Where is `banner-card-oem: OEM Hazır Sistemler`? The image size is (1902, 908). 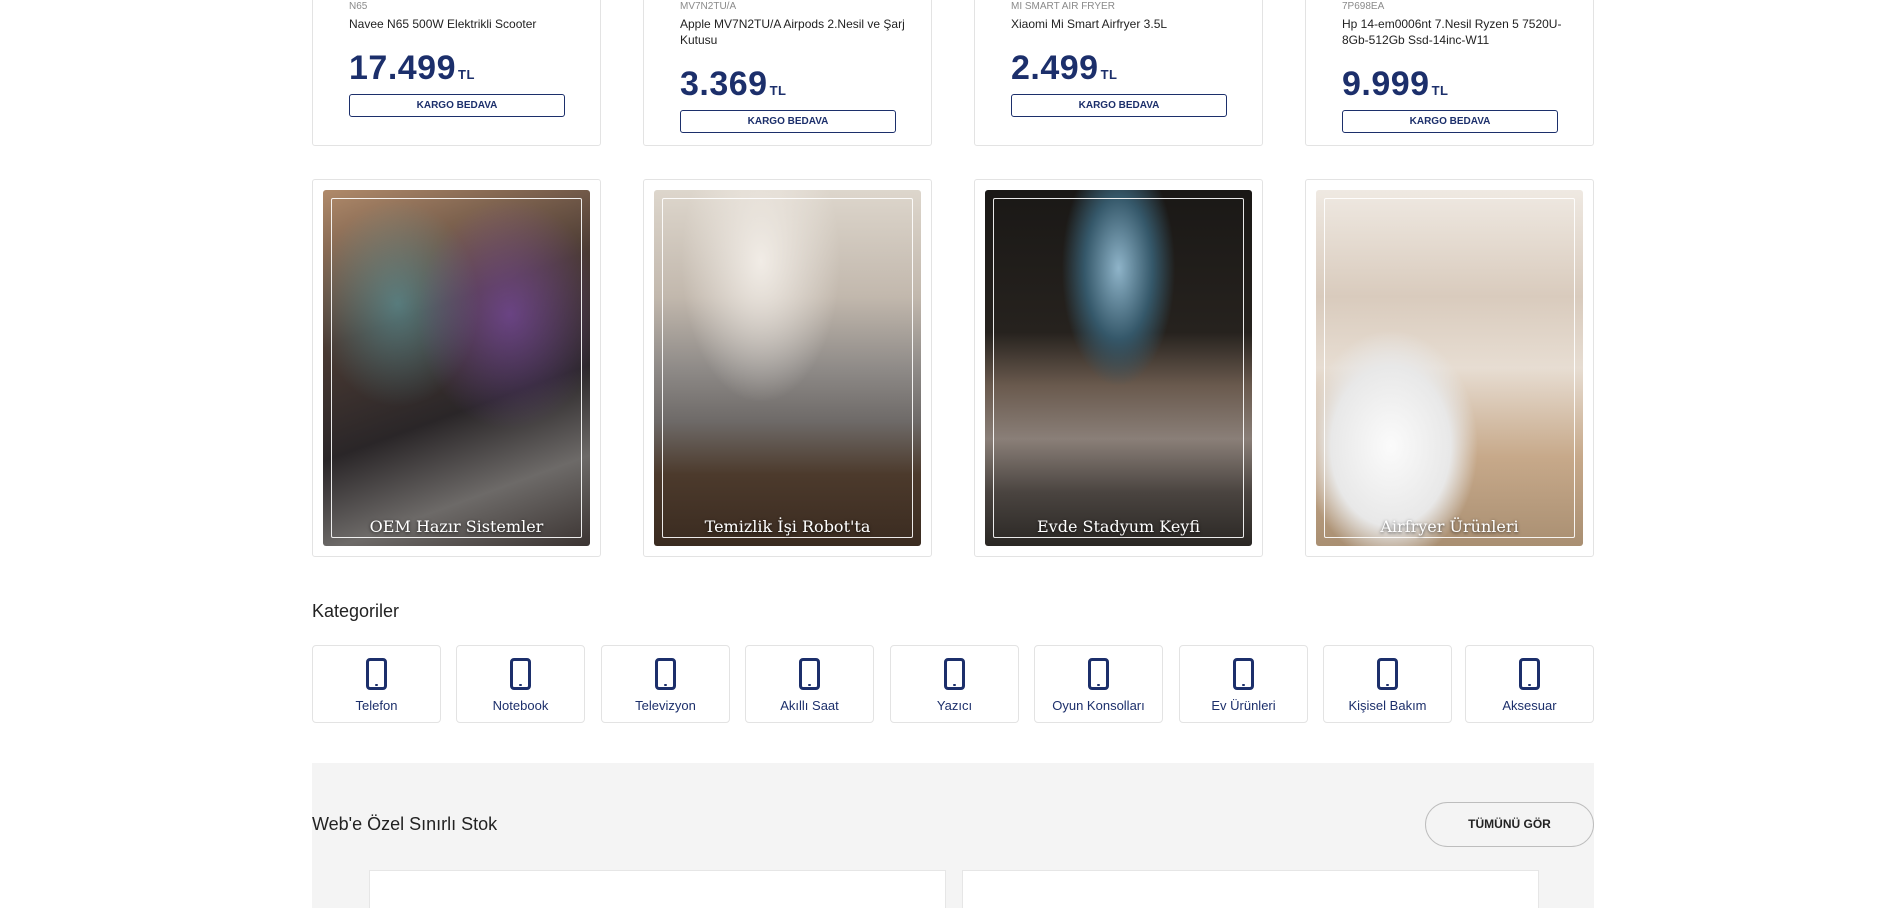
banner-card-oem: OEM Hazır Sistemler is located at coordinates (456, 368).